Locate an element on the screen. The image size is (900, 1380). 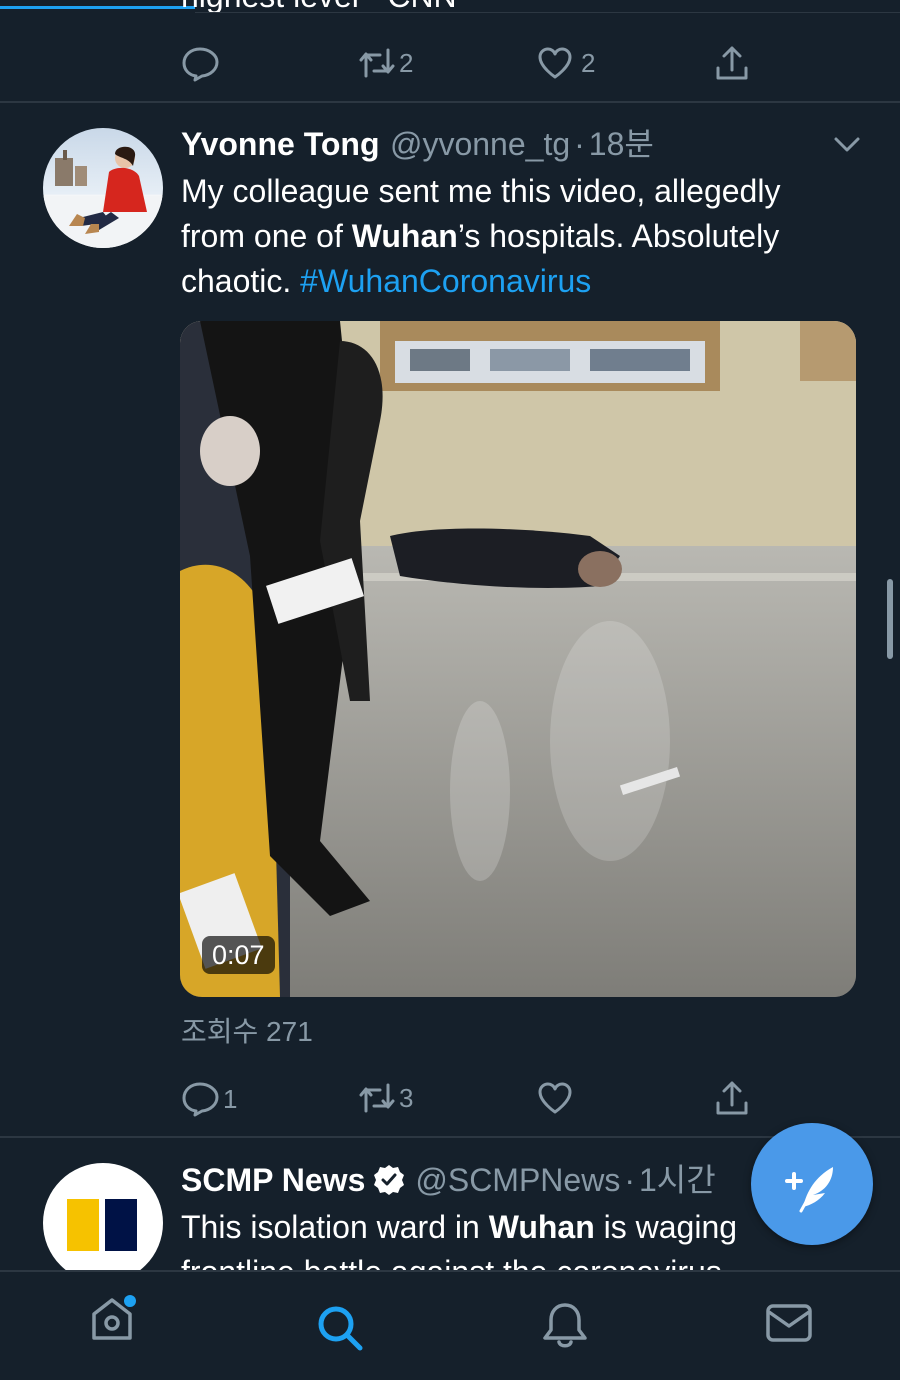
nav-messages-button is located at coordinates (789, 1326).